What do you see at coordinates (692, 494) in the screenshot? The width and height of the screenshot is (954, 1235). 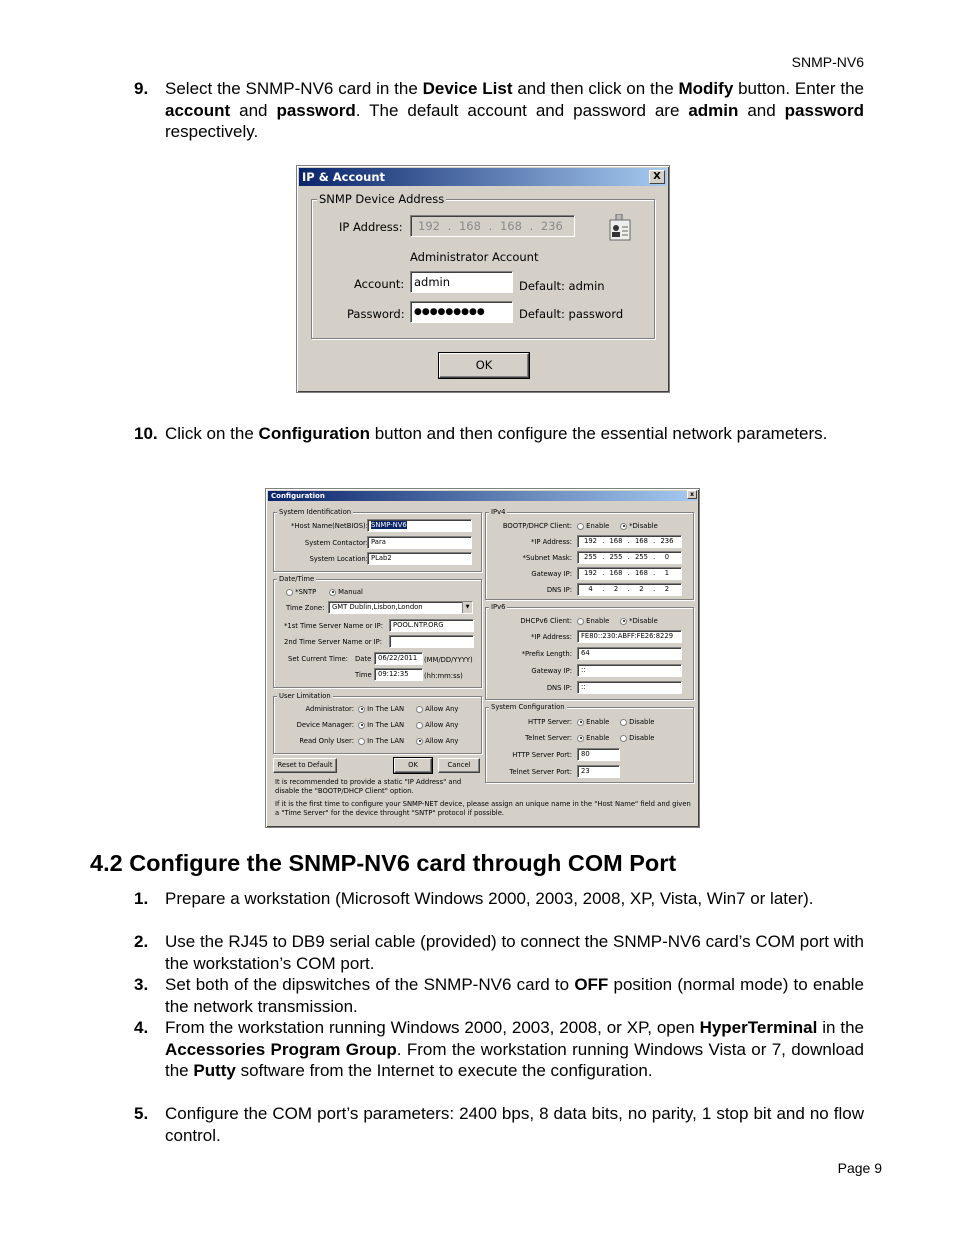 I see `close-button: x` at bounding box center [692, 494].